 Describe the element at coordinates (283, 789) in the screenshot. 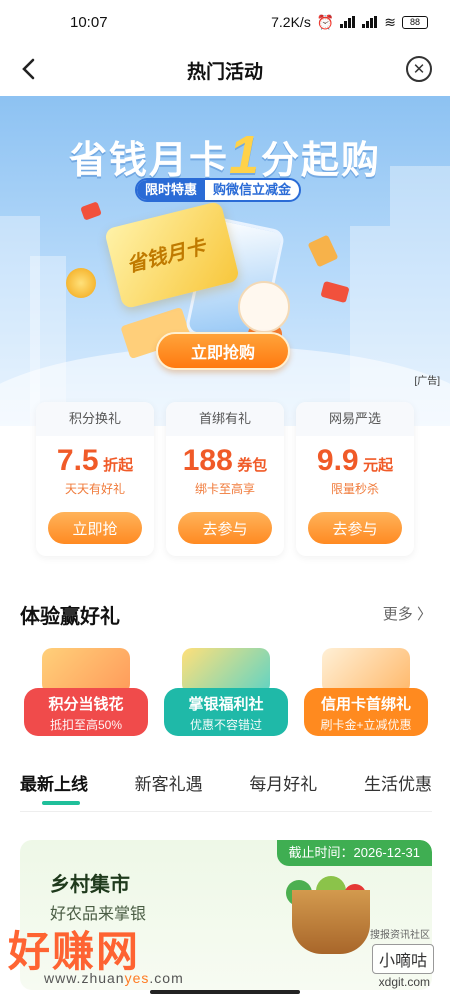

I see `tab-monthly: 每月好礼` at that location.